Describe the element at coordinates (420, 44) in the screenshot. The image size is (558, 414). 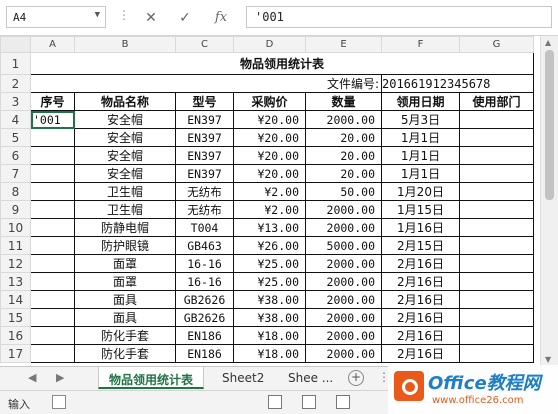
I see `column-header: F` at that location.